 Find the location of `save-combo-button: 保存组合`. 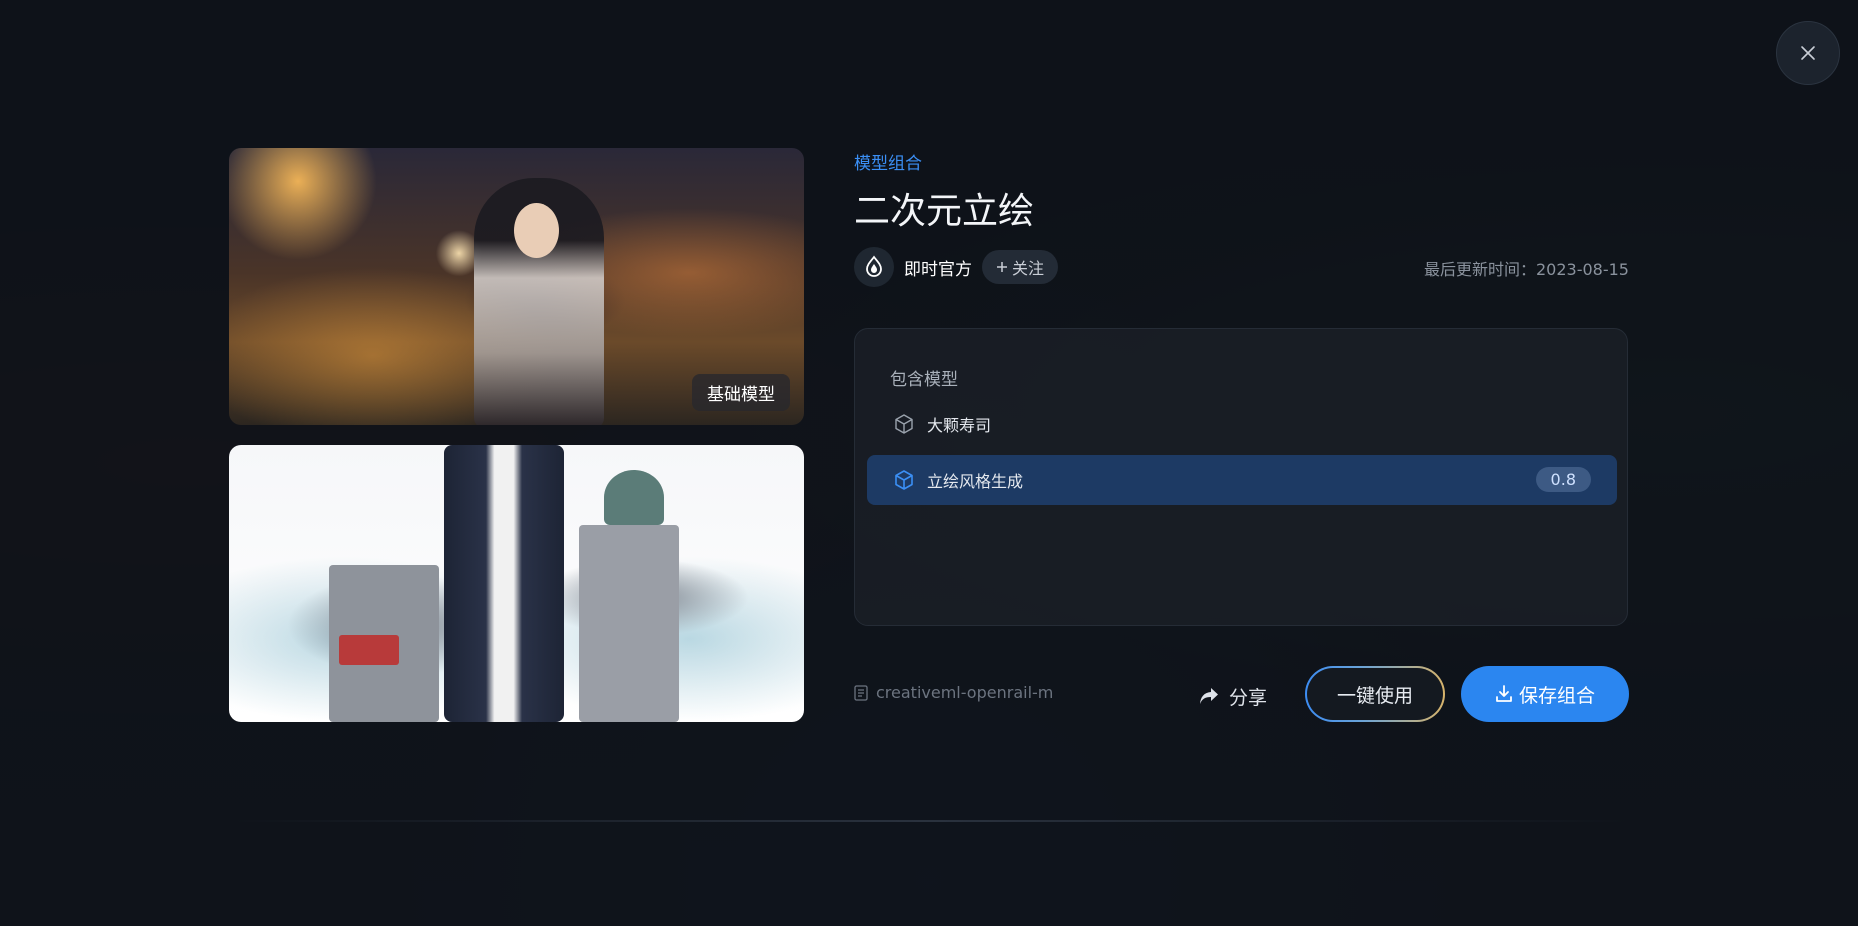

save-combo-button: 保存组合 is located at coordinates (1545, 694).